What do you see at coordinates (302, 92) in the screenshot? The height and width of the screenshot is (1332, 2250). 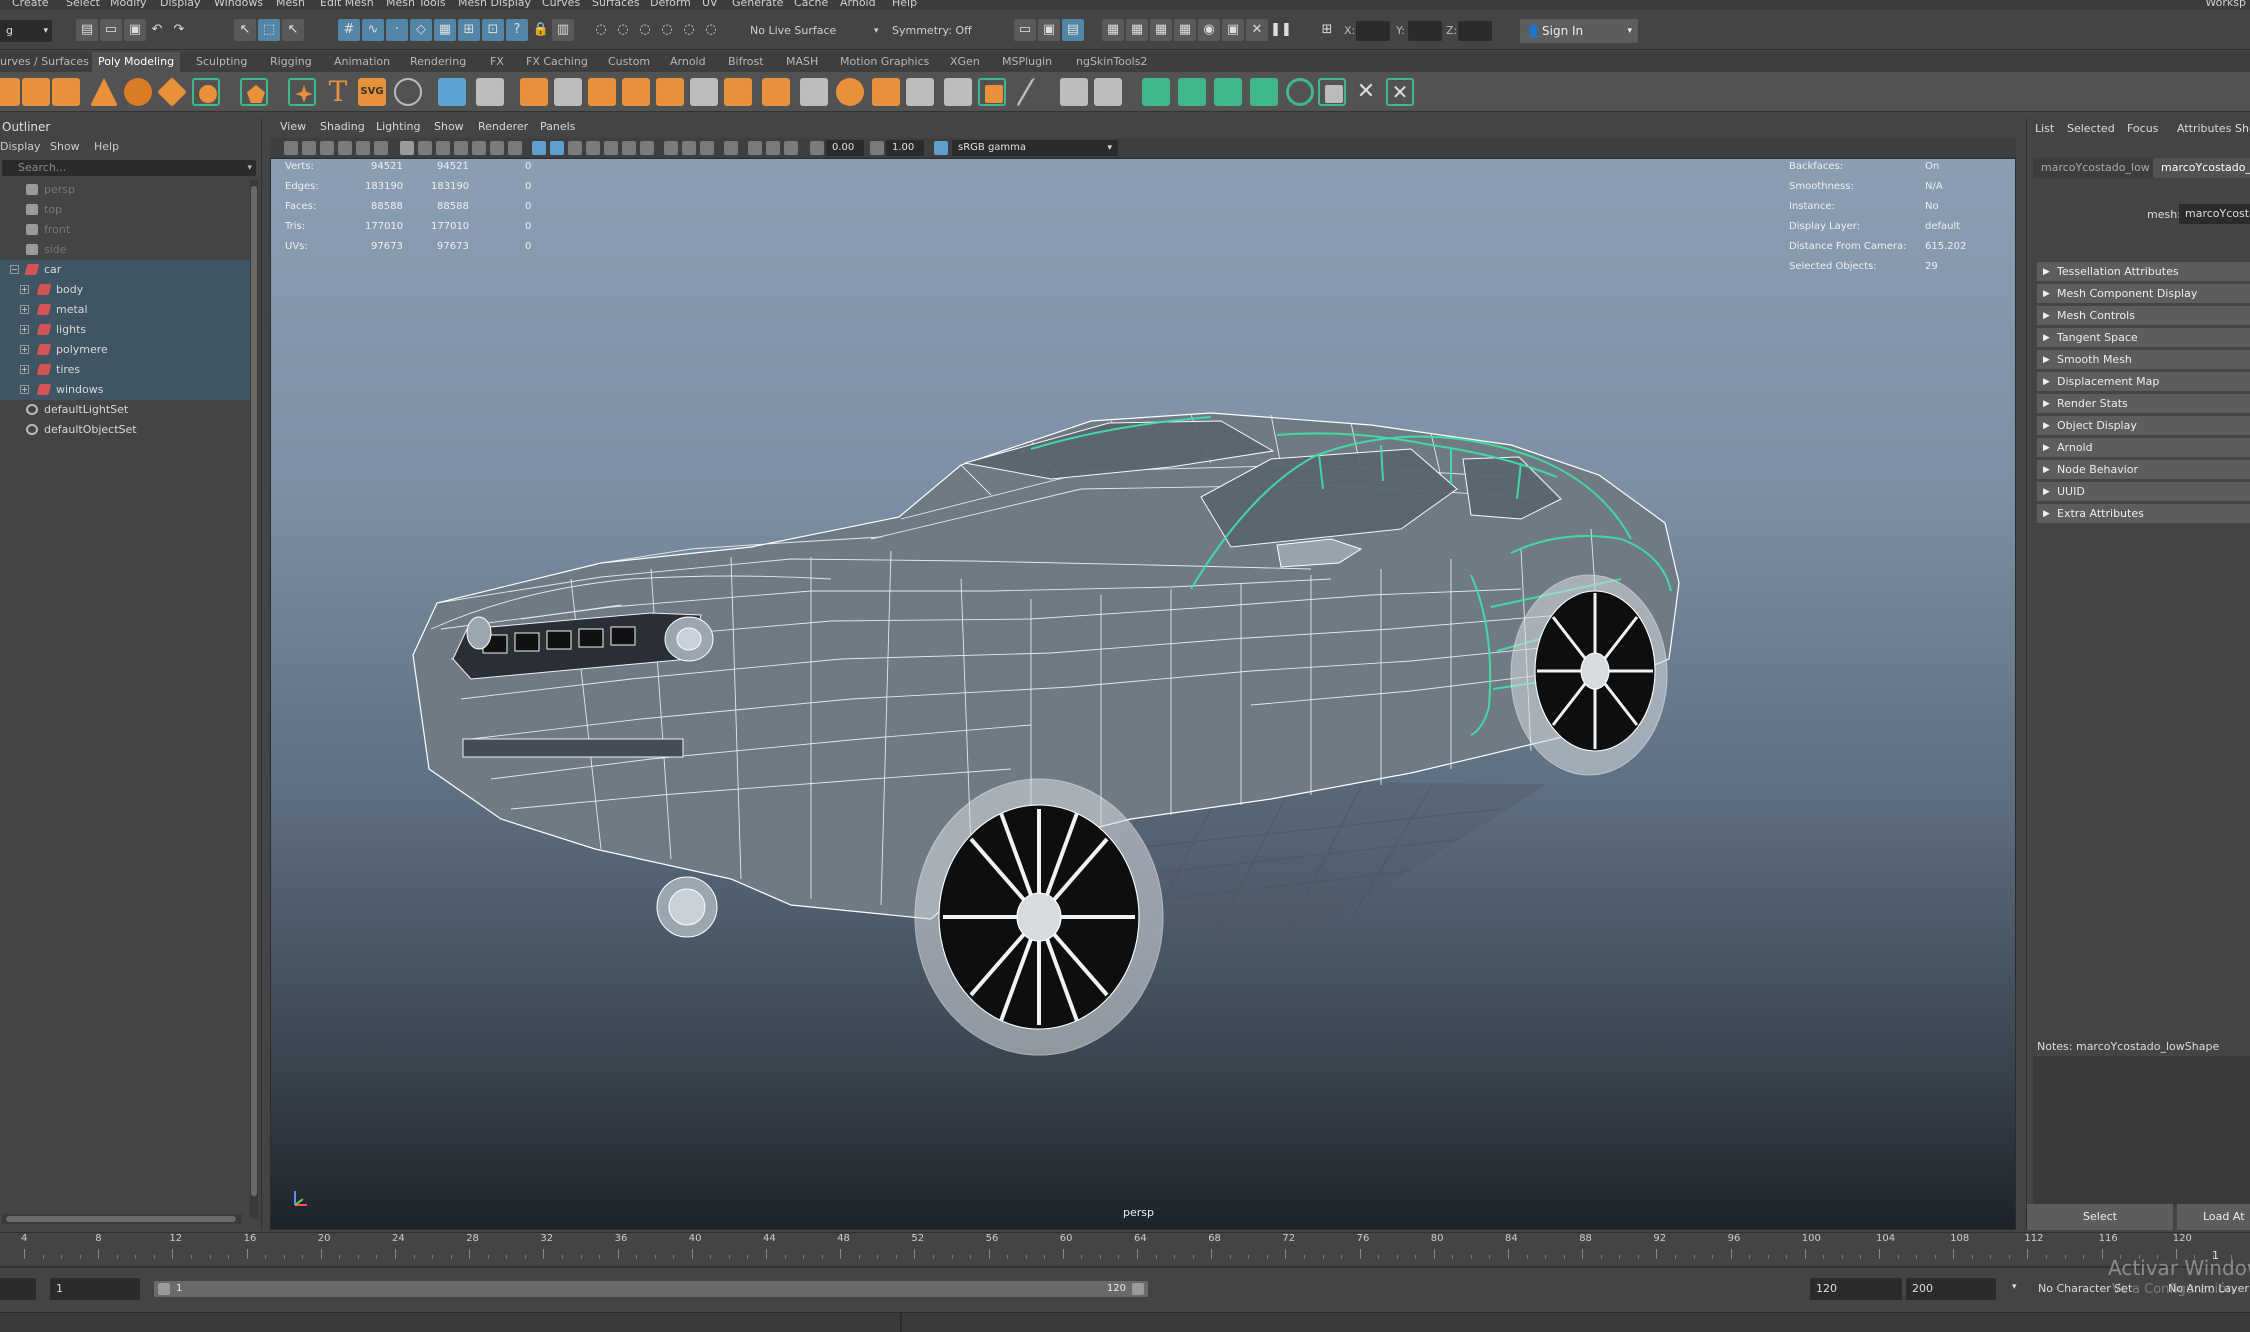 I see `super-shape-icon` at bounding box center [302, 92].